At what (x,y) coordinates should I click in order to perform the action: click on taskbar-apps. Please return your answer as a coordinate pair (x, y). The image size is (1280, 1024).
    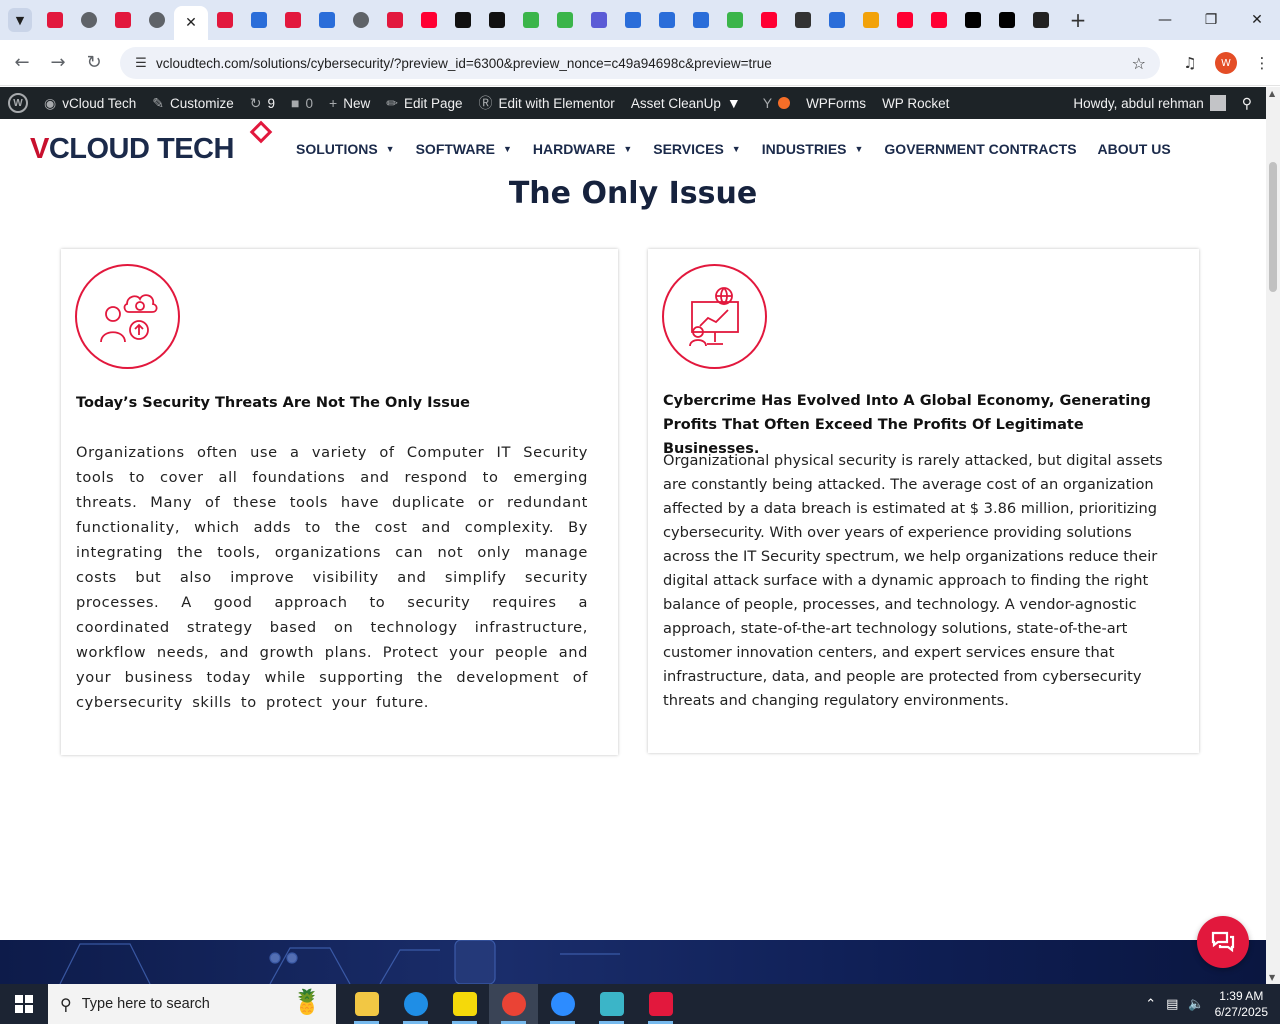
    Looking at the image, I should click on (513, 1004).